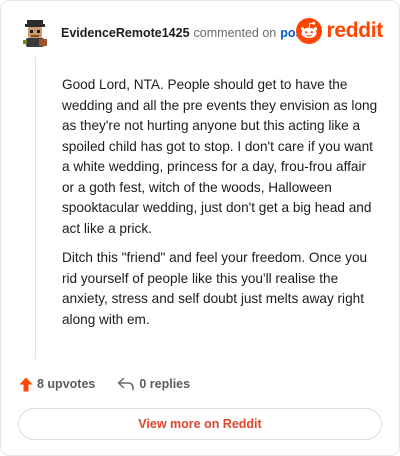 The width and height of the screenshot is (400, 456). I want to click on username-link: EvidenceRemote1425, so click(125, 33).